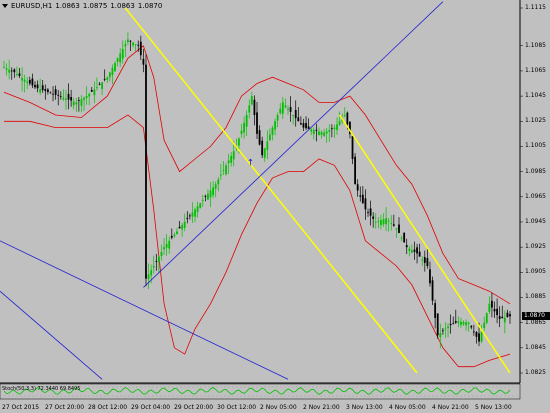  I want to click on open-value: 1.0863, so click(67, 6).